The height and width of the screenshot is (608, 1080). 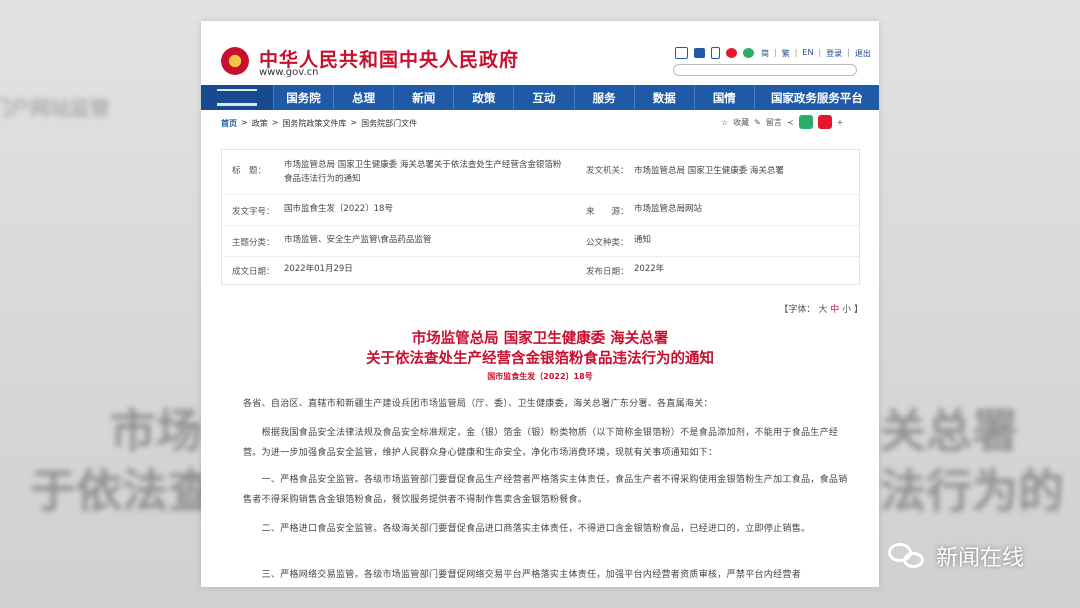 What do you see at coordinates (603, 97) in the screenshot?
I see `nav-item-services: 服务` at bounding box center [603, 97].